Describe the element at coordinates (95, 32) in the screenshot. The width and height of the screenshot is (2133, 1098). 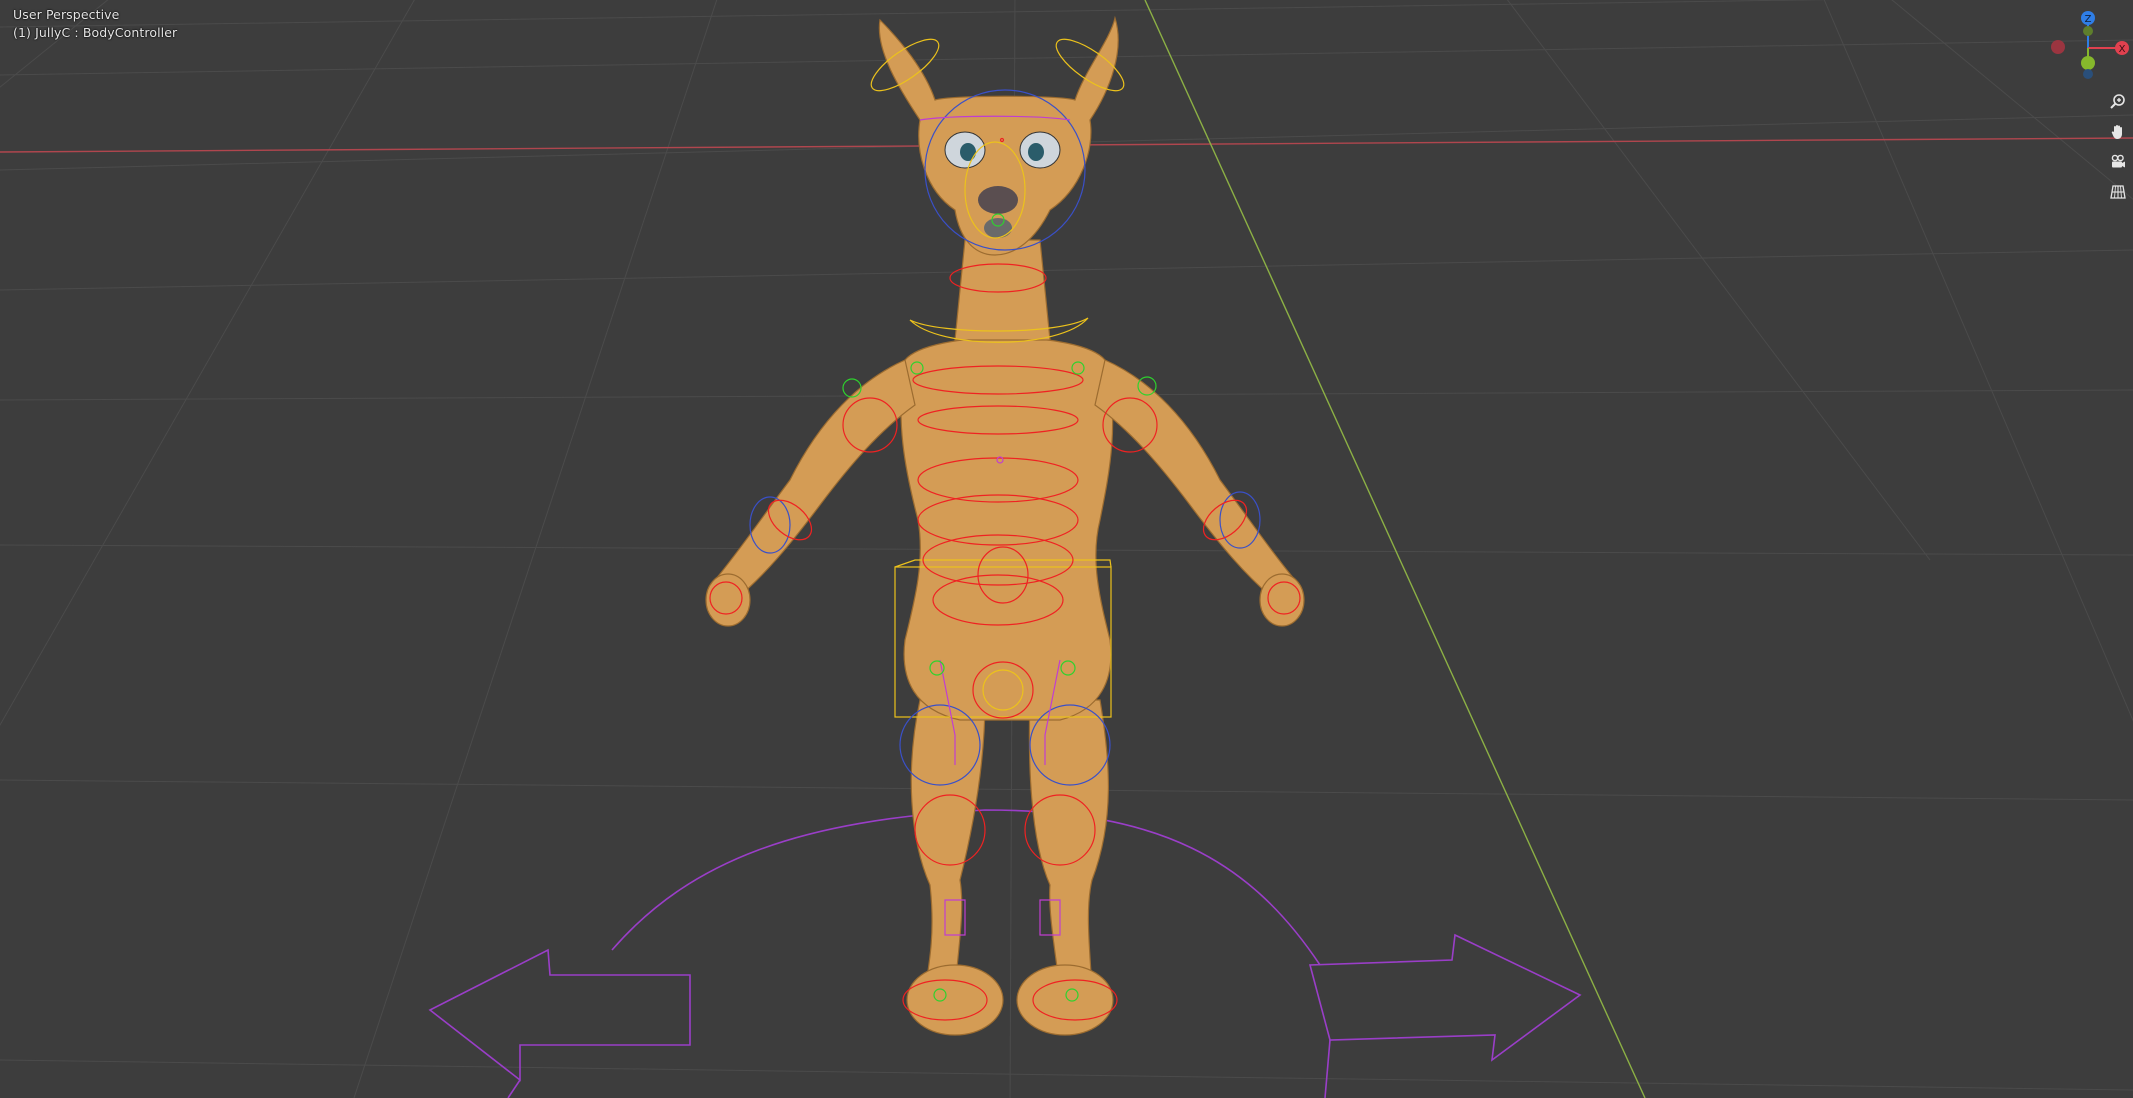
I see `active-object-label: (1) JullyC : BodyController` at that location.